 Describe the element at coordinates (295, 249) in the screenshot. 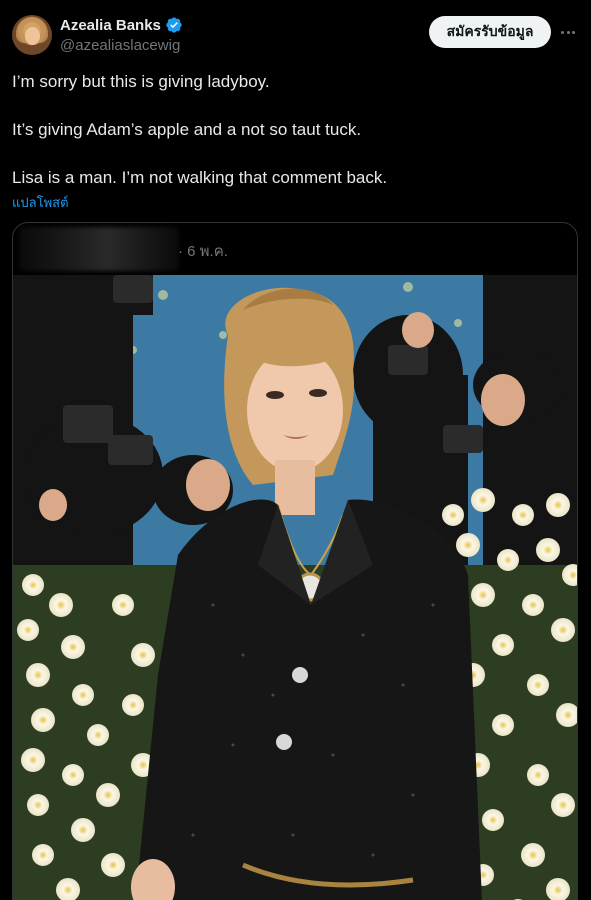

I see `quoted-post-header: · 6 พ.ค.` at that location.